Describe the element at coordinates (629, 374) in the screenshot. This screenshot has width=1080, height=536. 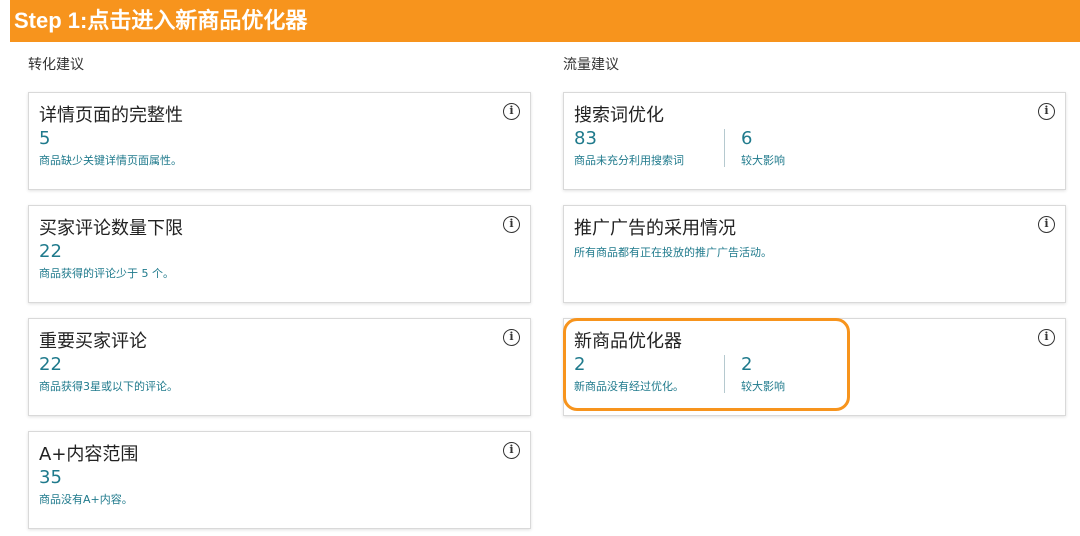
I see `metric: 2 新商品没有经过优化。` at that location.